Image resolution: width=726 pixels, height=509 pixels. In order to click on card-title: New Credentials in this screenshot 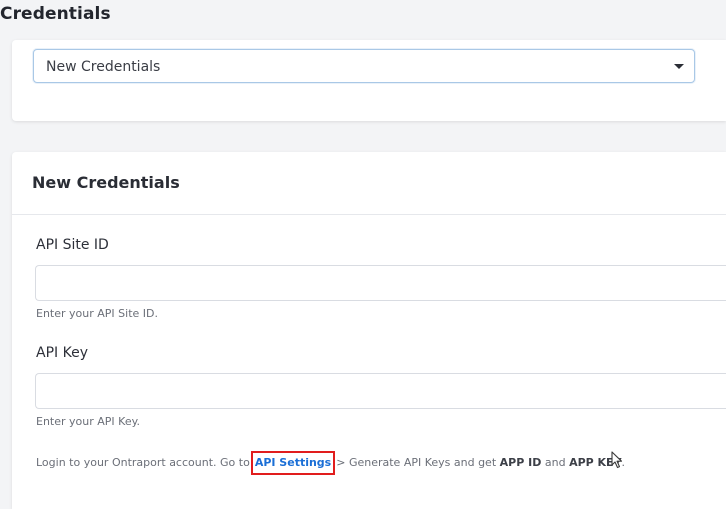, I will do `click(106, 182)`.